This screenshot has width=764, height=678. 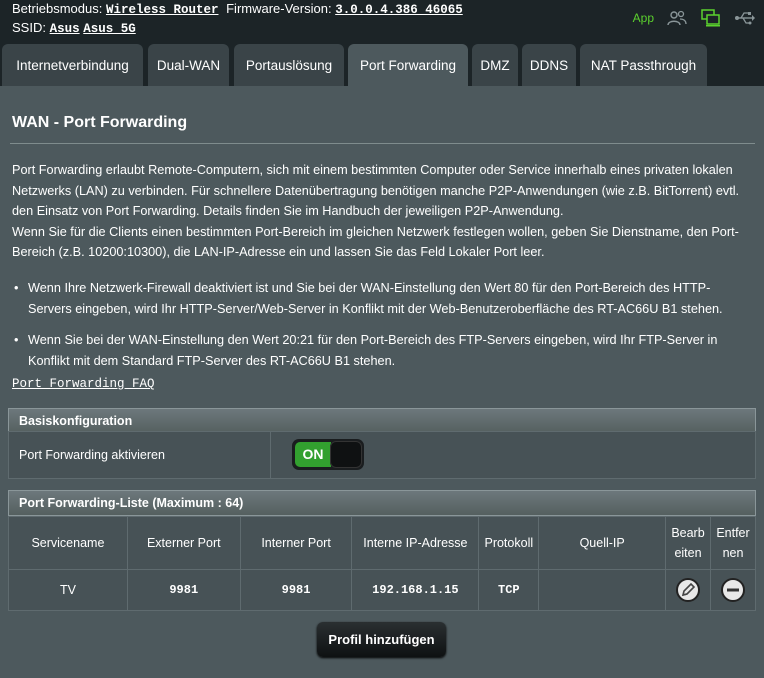 What do you see at coordinates (688, 543) in the screenshot?
I see `column-header: Bearb eiten` at bounding box center [688, 543].